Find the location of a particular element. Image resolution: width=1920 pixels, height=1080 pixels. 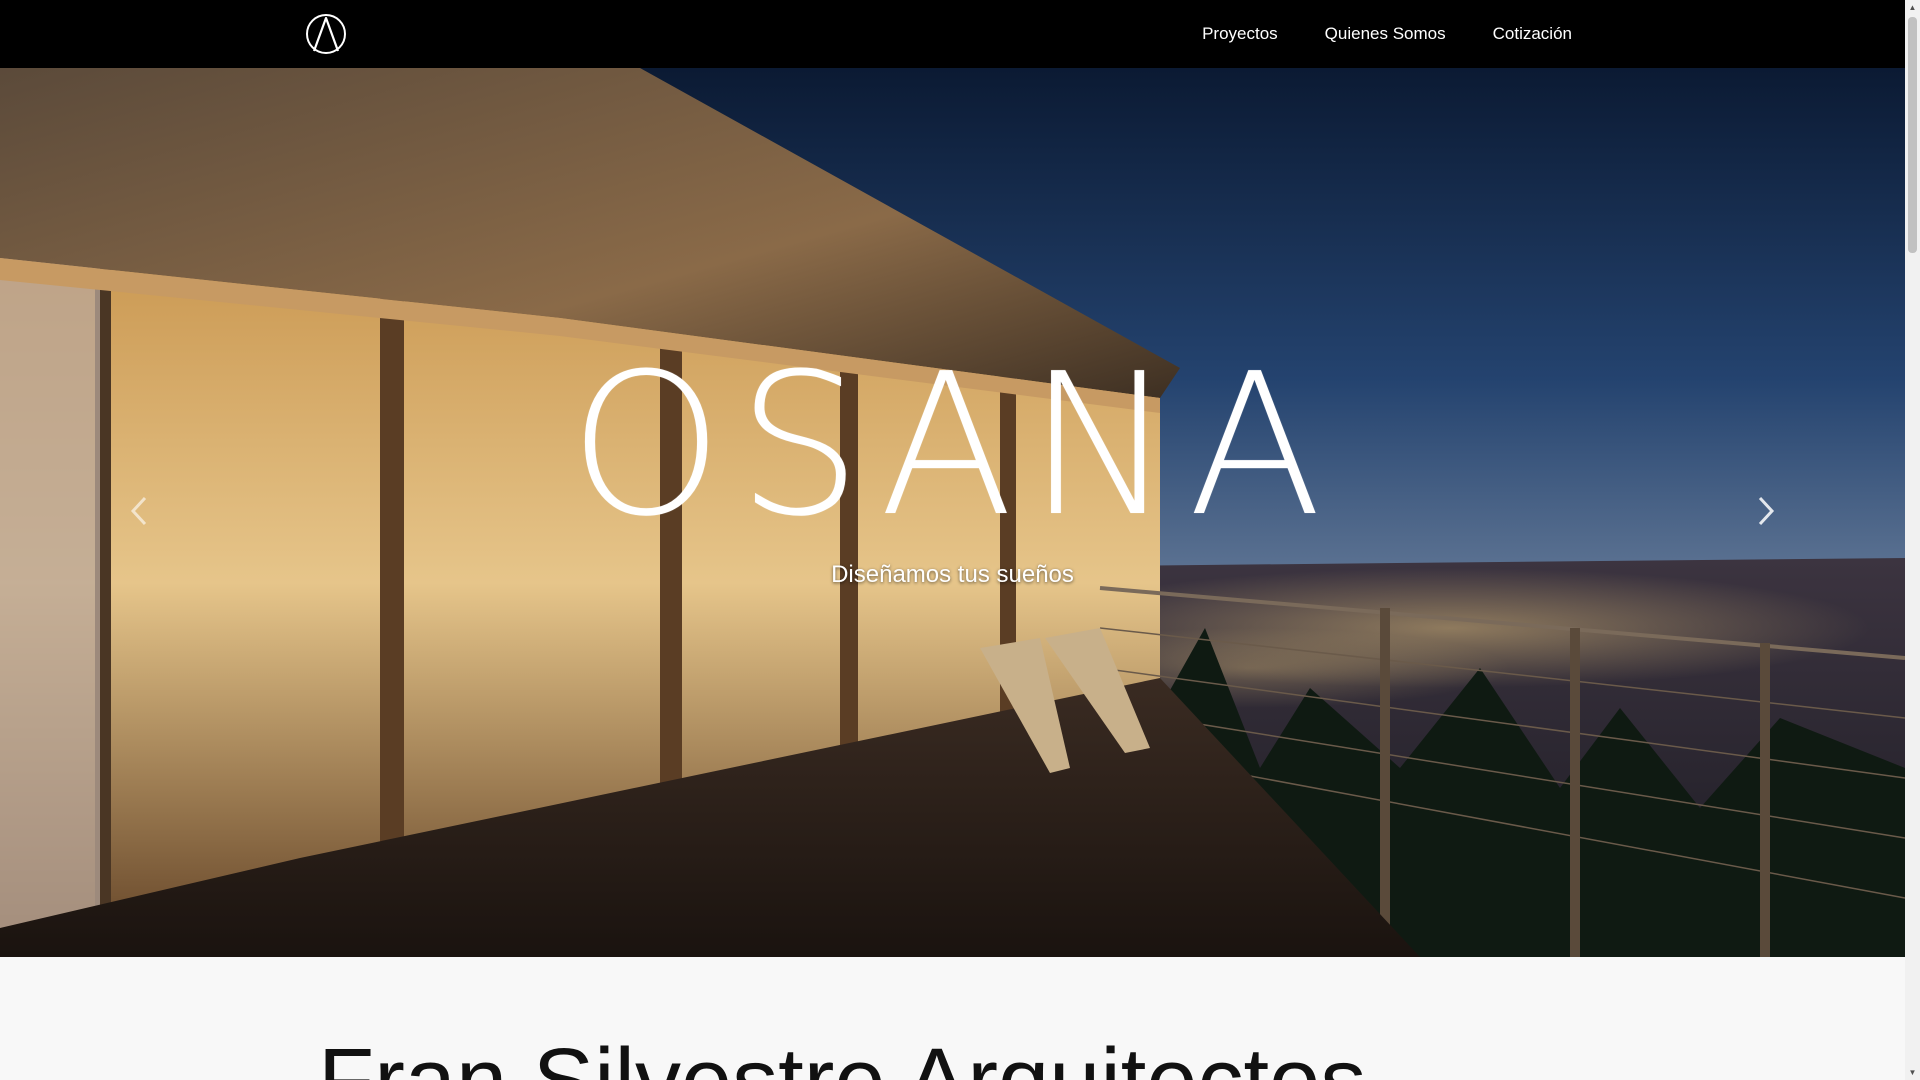

nav-links: Proyectos Quienes Somos Cotización is located at coordinates (1387, 34).